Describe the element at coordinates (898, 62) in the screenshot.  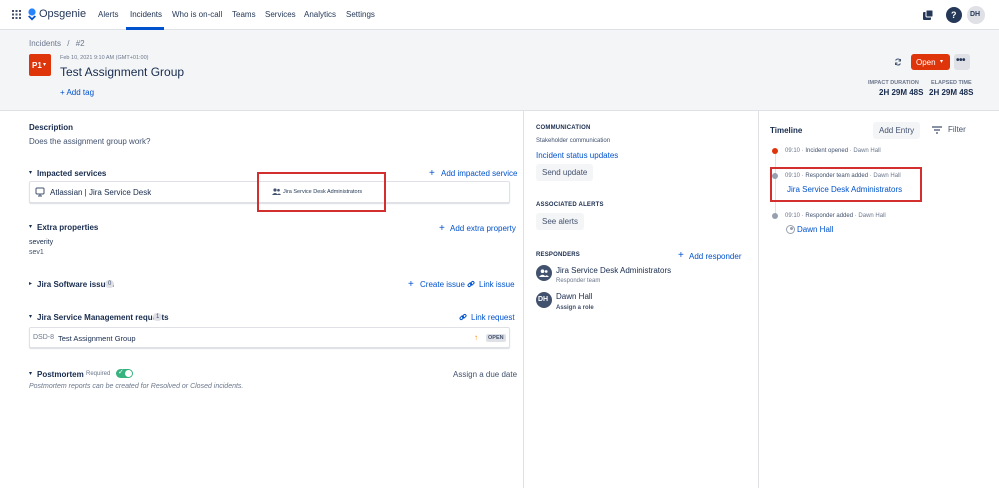
I see `refresh-icon` at that location.